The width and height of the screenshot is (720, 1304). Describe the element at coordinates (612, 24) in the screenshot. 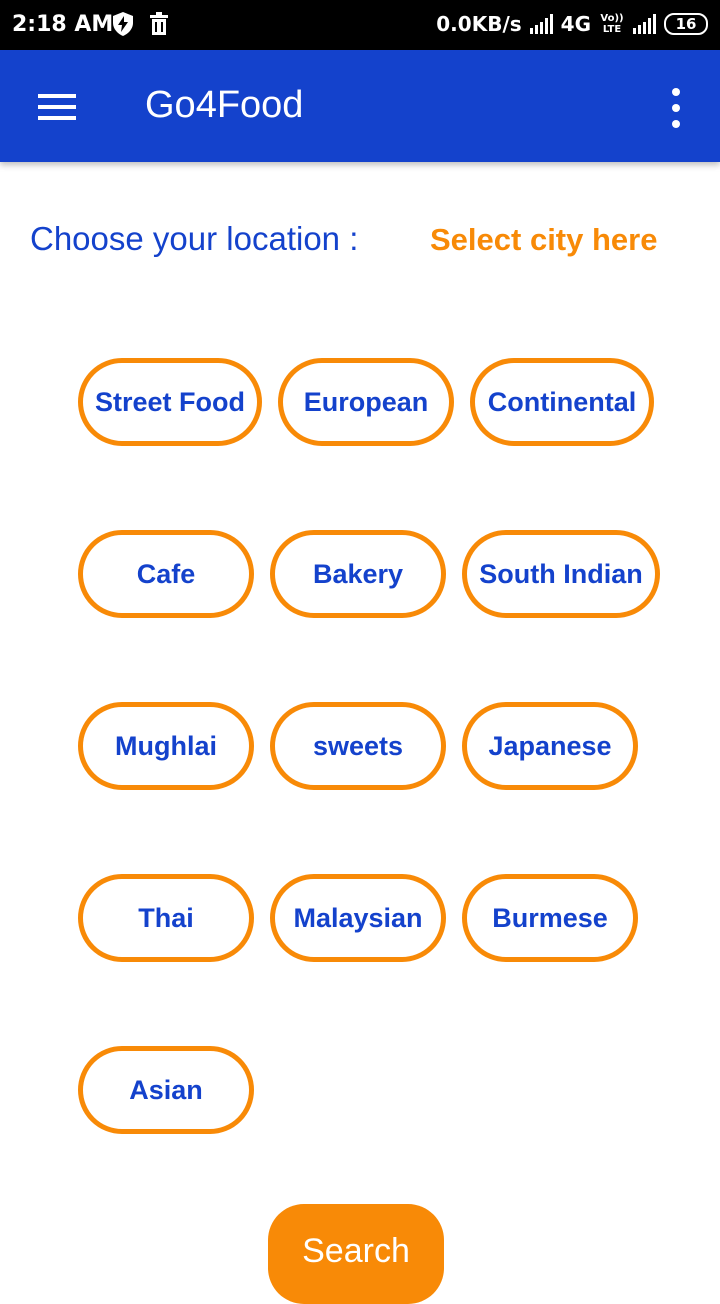

I see `volte-badge: Vo)) LTE` at that location.